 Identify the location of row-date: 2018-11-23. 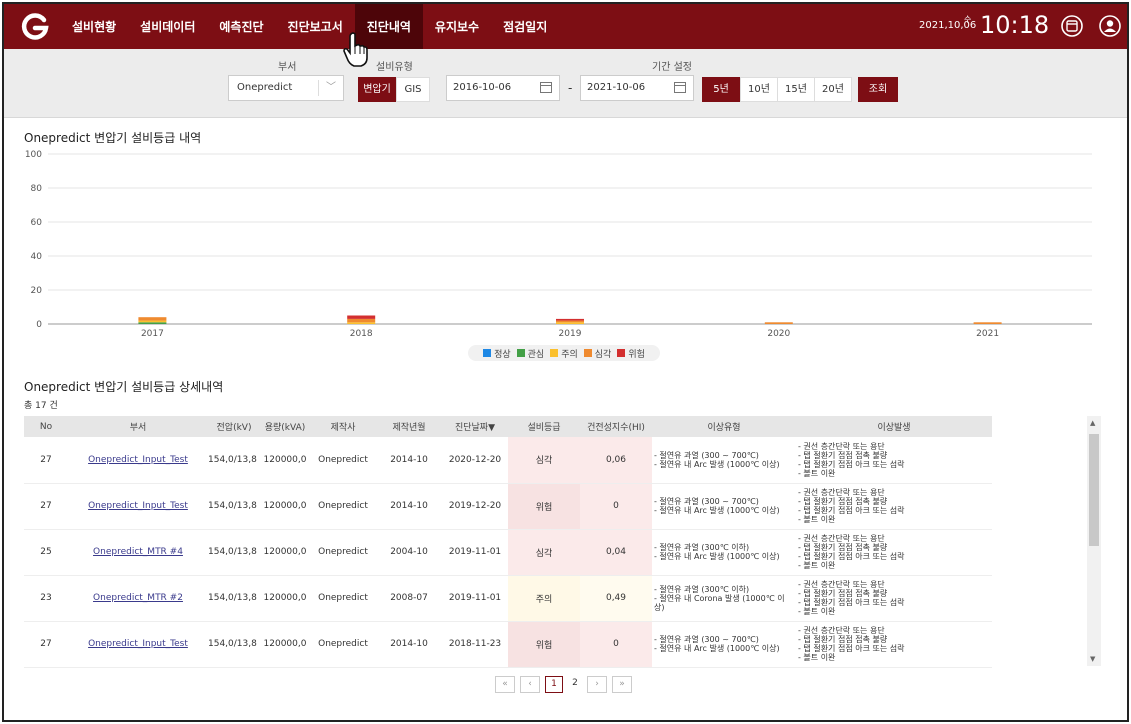
(475, 644).